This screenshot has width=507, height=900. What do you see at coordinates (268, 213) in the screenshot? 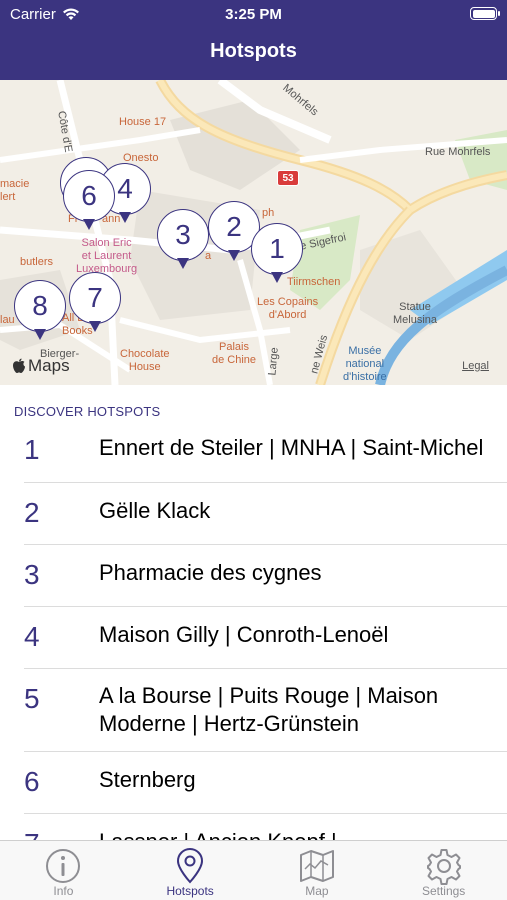
I see `poi-label-dolph: ph` at bounding box center [268, 213].